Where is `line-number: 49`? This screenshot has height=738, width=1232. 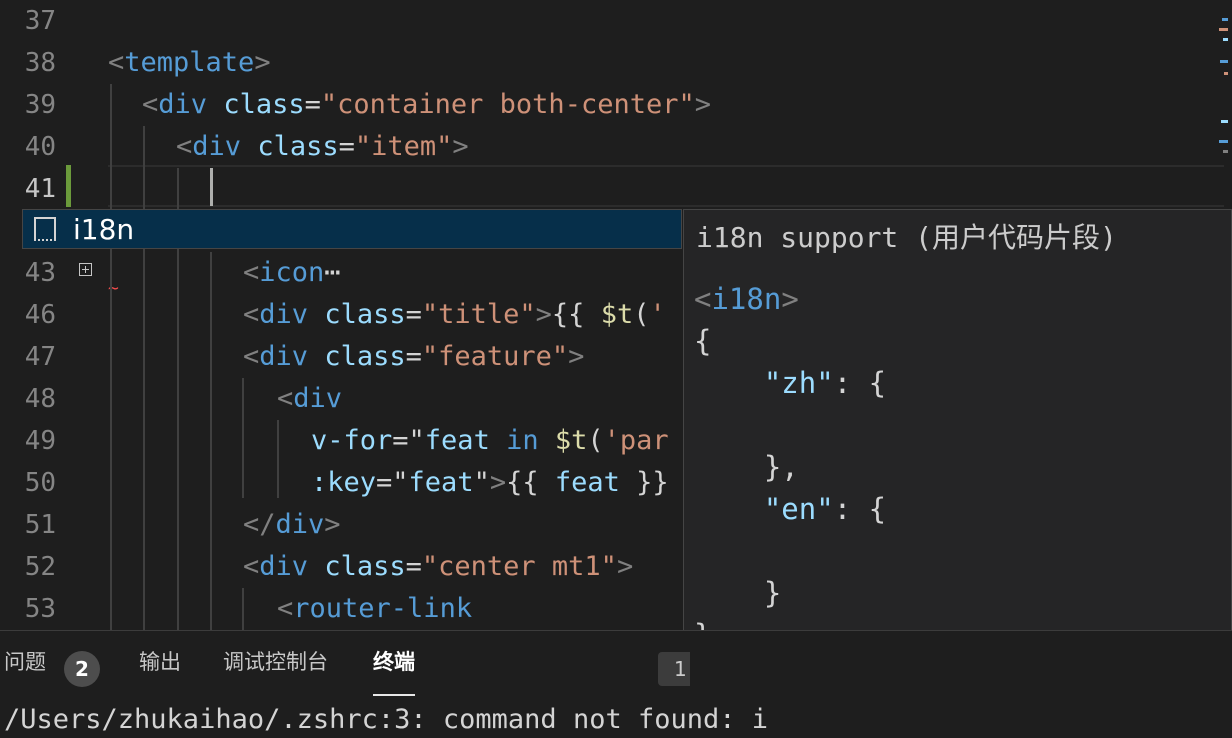
line-number: 49 is located at coordinates (40, 441).